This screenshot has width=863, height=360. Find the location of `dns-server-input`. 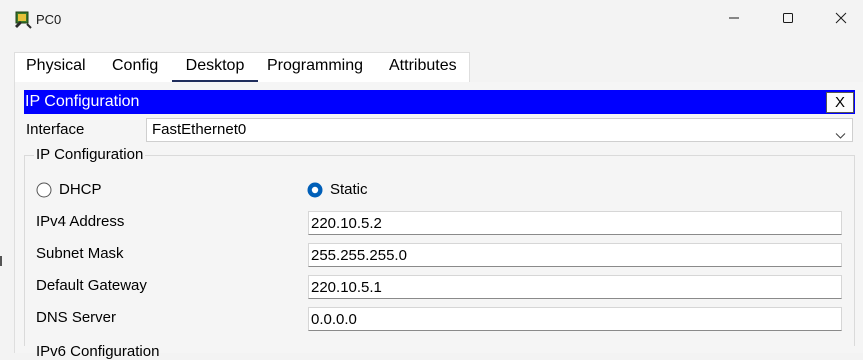

dns-server-input is located at coordinates (575, 319).